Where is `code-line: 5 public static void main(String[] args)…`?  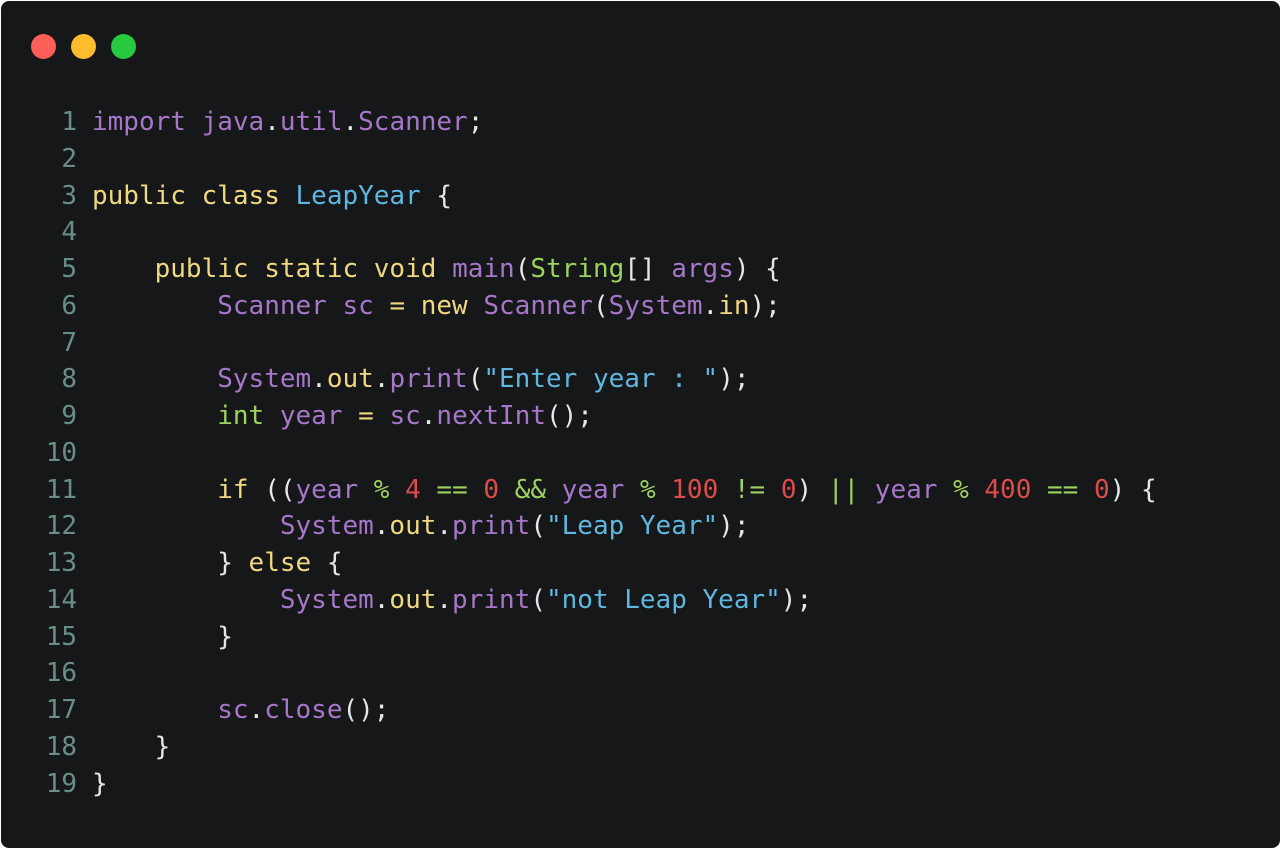 code-line: 5 public static void main(String[] args)… is located at coordinates (640, 269).